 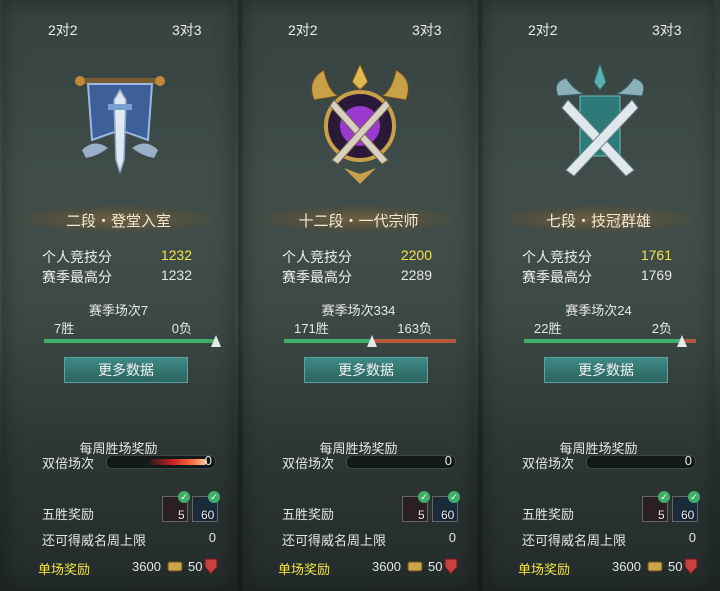 I want to click on wins-count: 171胜, so click(x=311, y=328).